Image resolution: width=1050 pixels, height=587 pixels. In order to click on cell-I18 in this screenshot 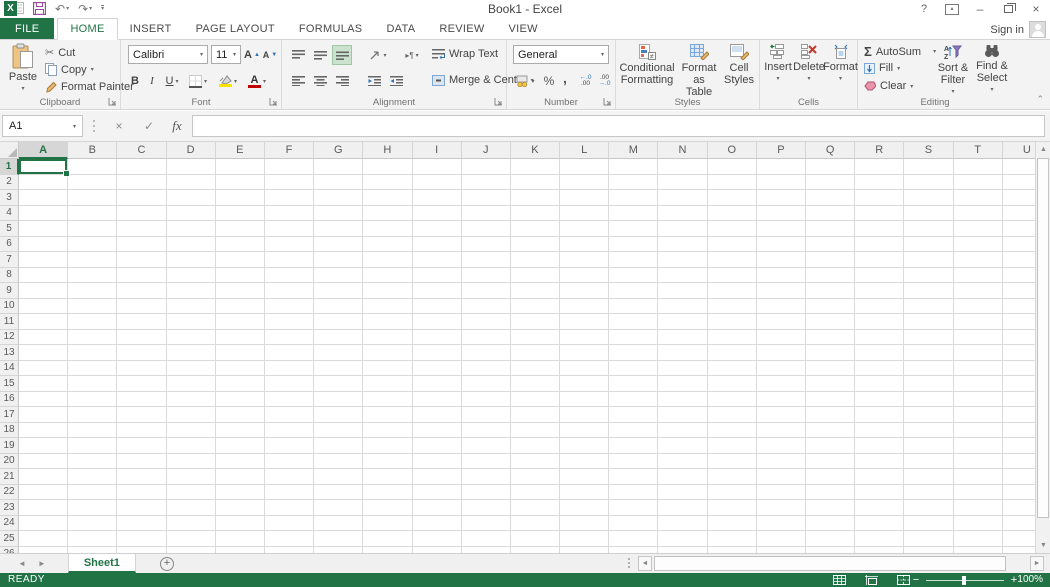, I will do `click(437, 430)`.